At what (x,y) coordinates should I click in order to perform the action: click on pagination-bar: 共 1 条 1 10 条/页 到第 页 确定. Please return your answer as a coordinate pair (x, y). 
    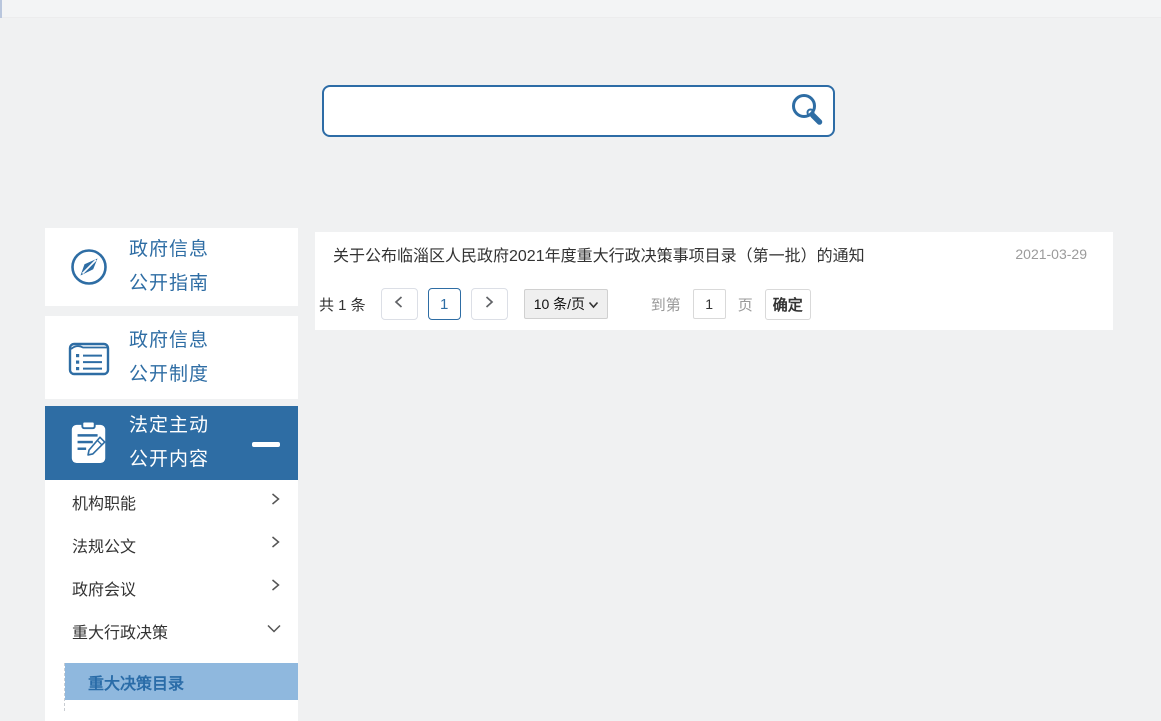
    Looking at the image, I should click on (716, 304).